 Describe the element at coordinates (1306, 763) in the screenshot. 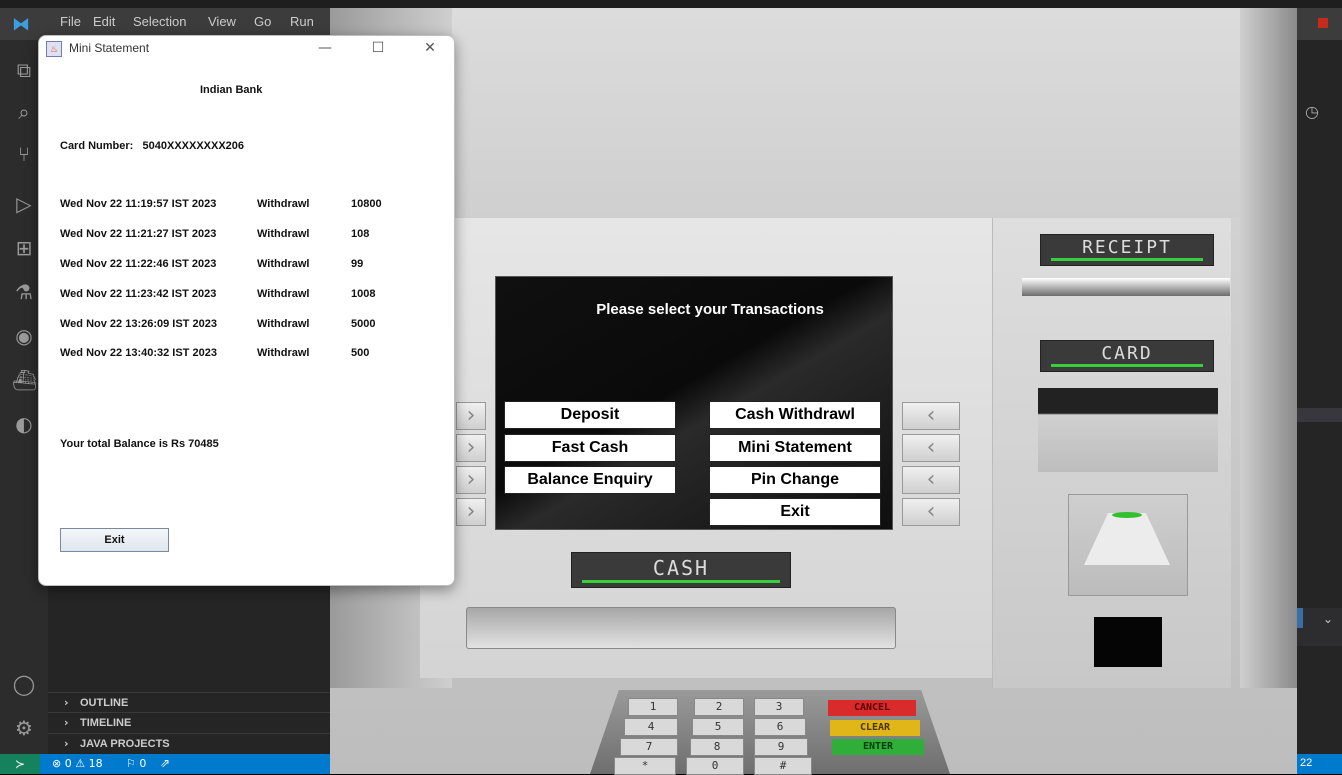

I see `status-right: 22` at that location.